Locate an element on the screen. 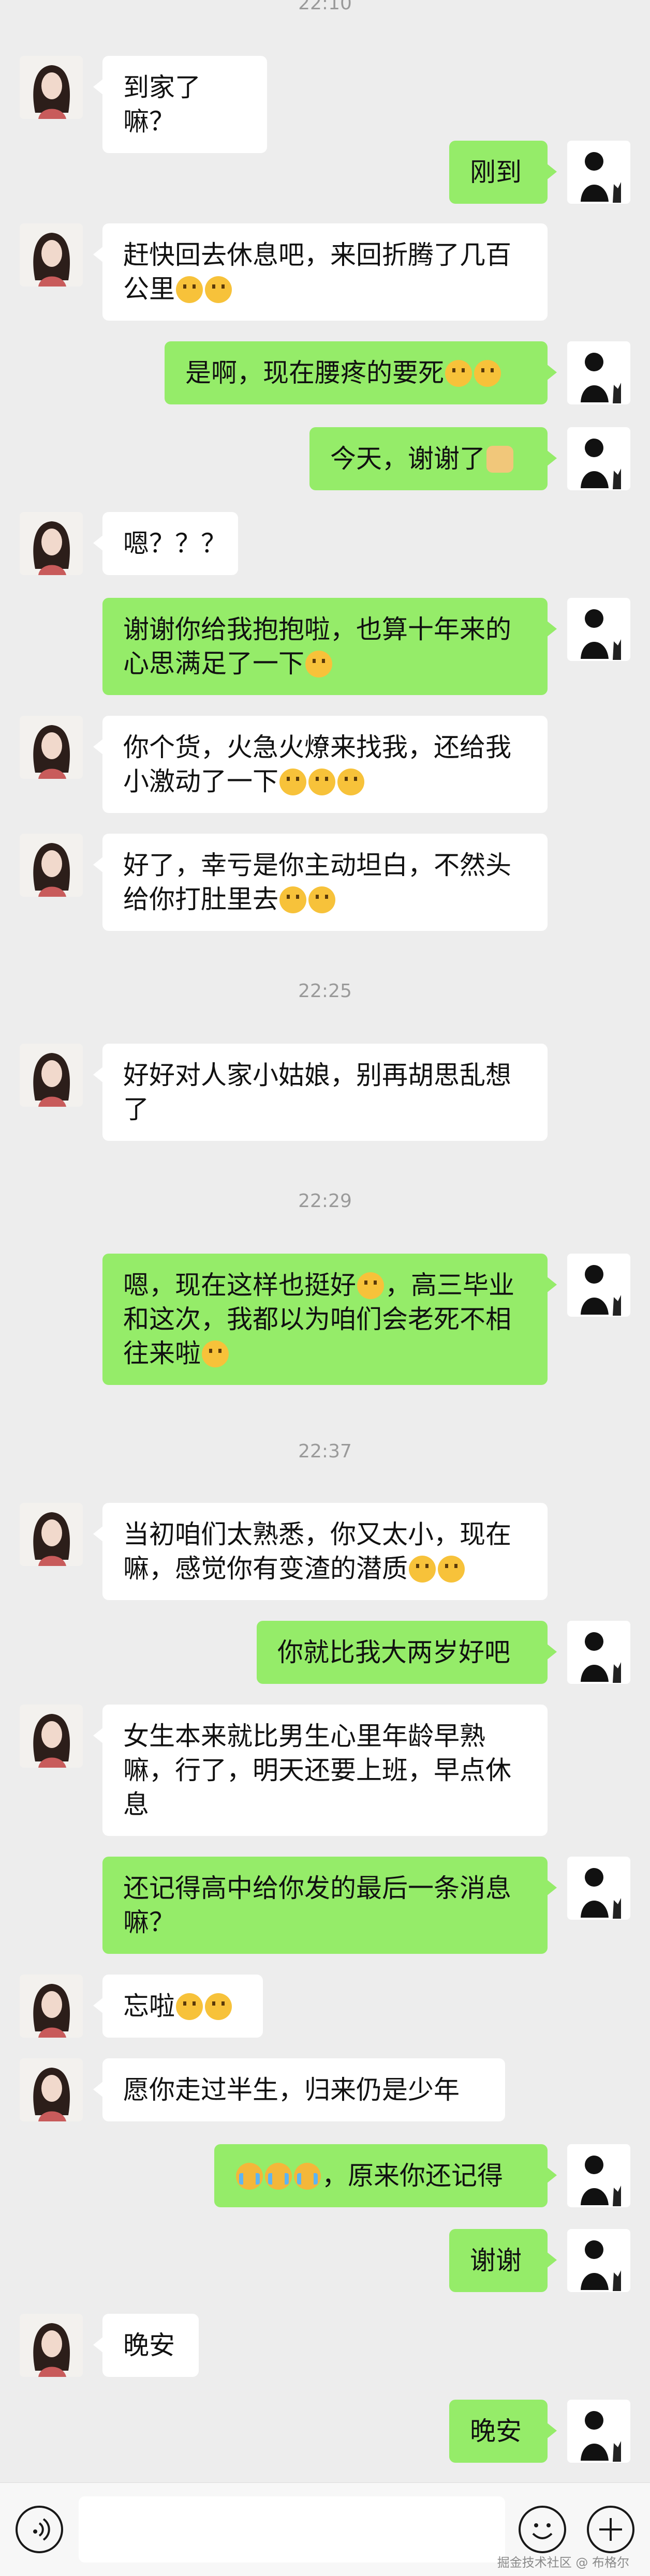 This screenshot has width=650, height=2576. message-bubble: 你就比我大两岁好吧 is located at coordinates (407, 1652).